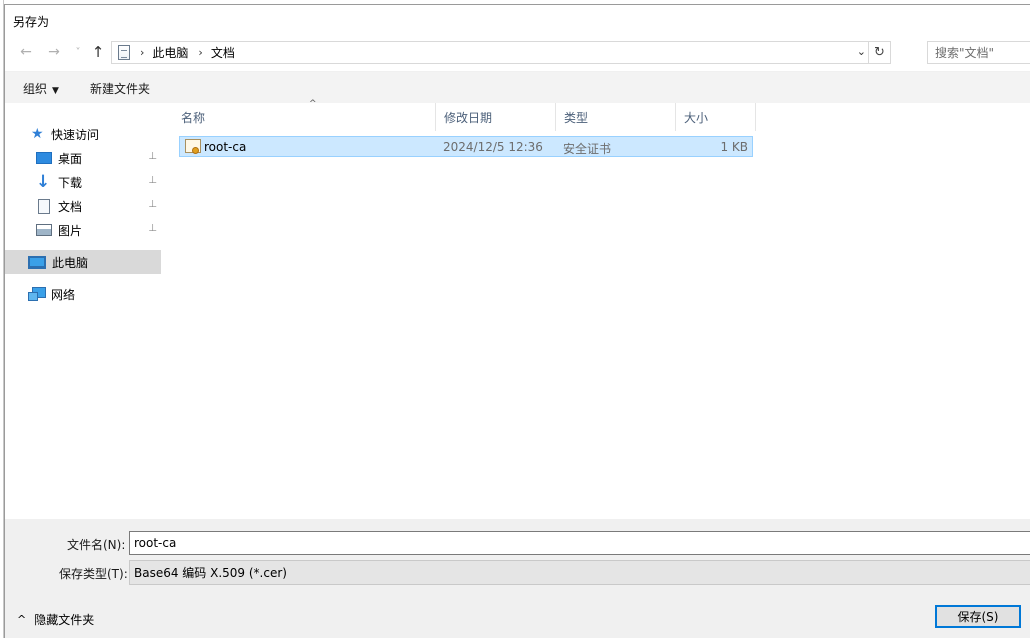  I want to click on sidebar-item-label: 网络, so click(63, 294).